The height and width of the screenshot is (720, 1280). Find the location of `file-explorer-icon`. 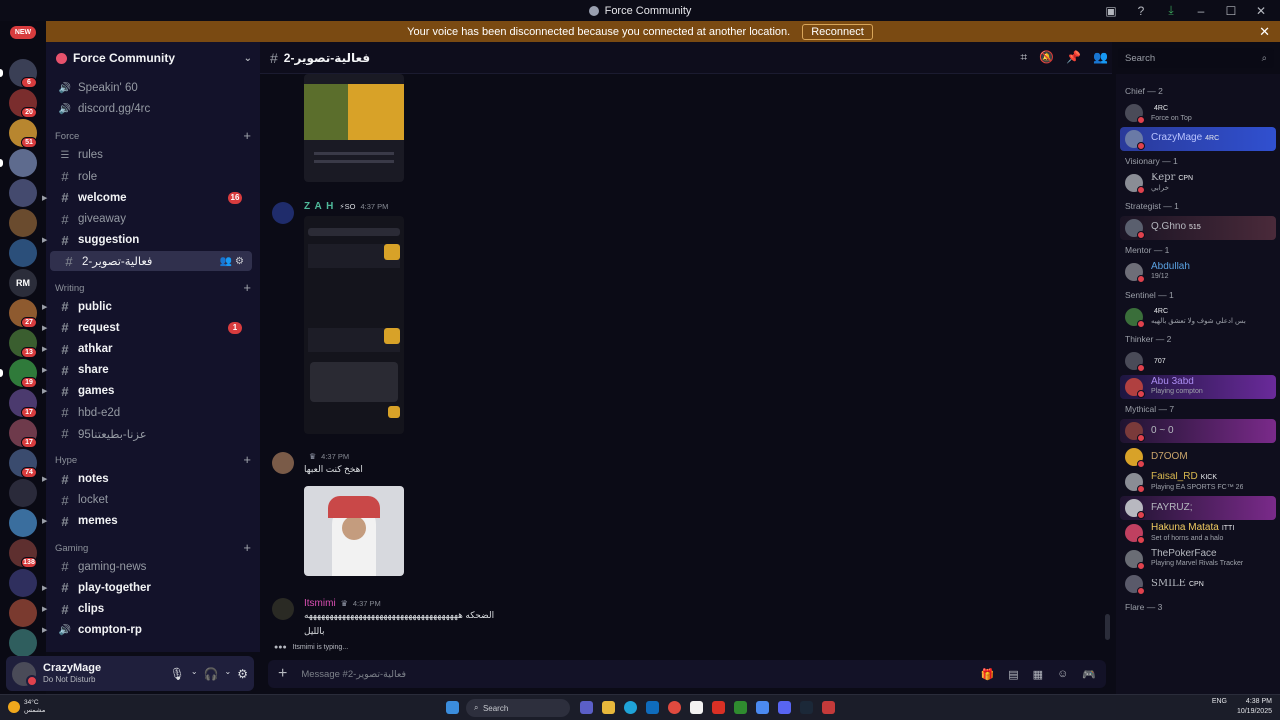

file-explorer-icon is located at coordinates (608, 707).